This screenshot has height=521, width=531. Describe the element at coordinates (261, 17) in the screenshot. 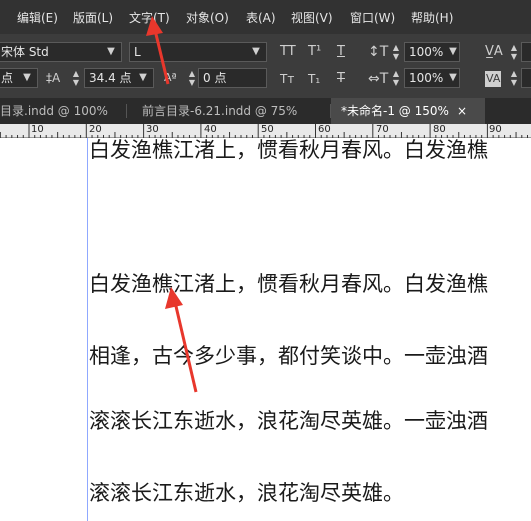

I see `menu-table: 表(A)` at that location.